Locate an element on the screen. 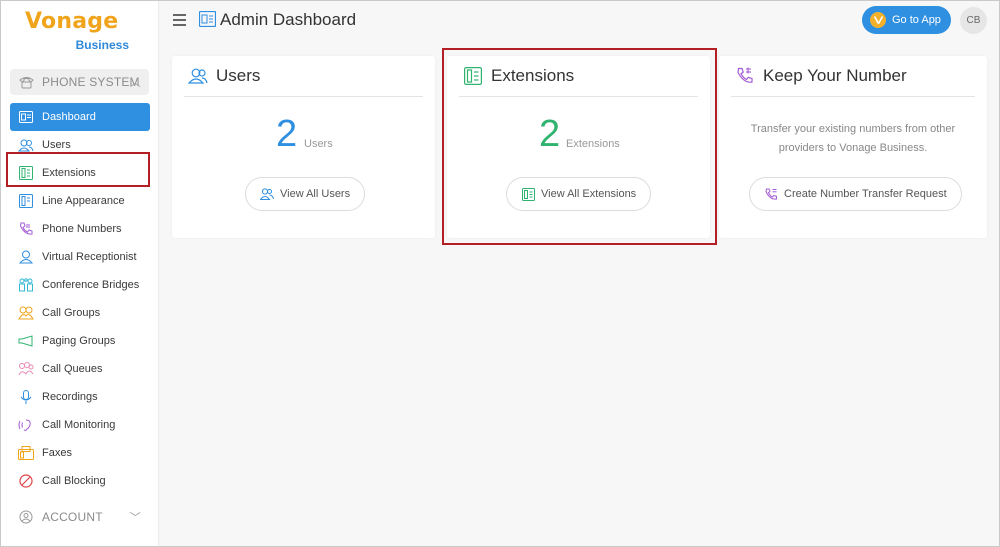 This screenshot has height=547, width=1000. conference-bridges-icon is located at coordinates (26, 285).